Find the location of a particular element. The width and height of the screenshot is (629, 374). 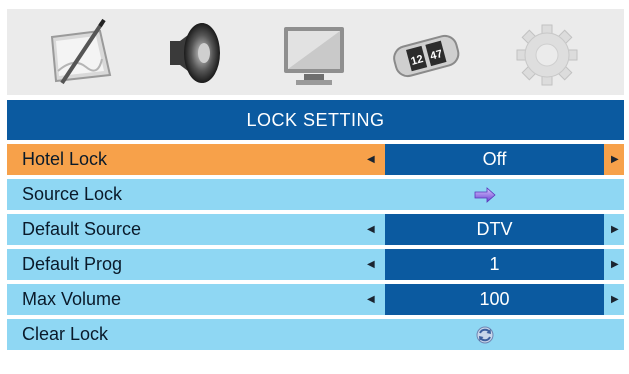

row-label: Source Lock is located at coordinates (72, 194).